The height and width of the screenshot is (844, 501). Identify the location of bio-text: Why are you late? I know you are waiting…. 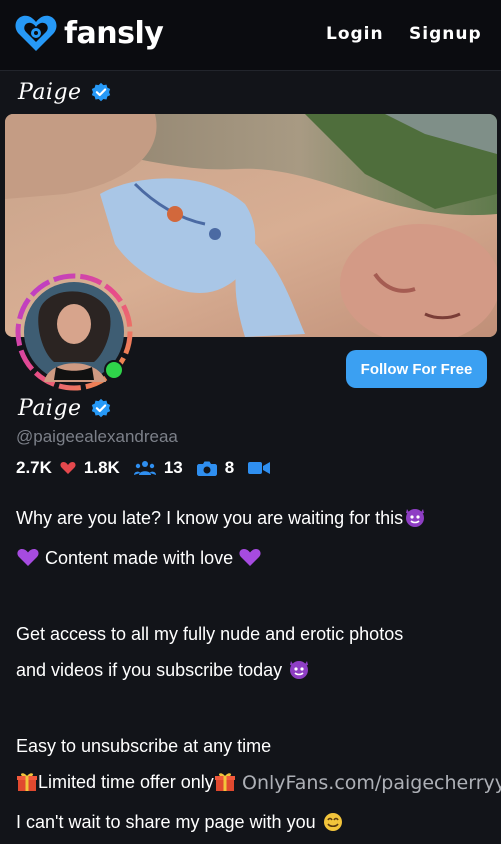
(210, 518).